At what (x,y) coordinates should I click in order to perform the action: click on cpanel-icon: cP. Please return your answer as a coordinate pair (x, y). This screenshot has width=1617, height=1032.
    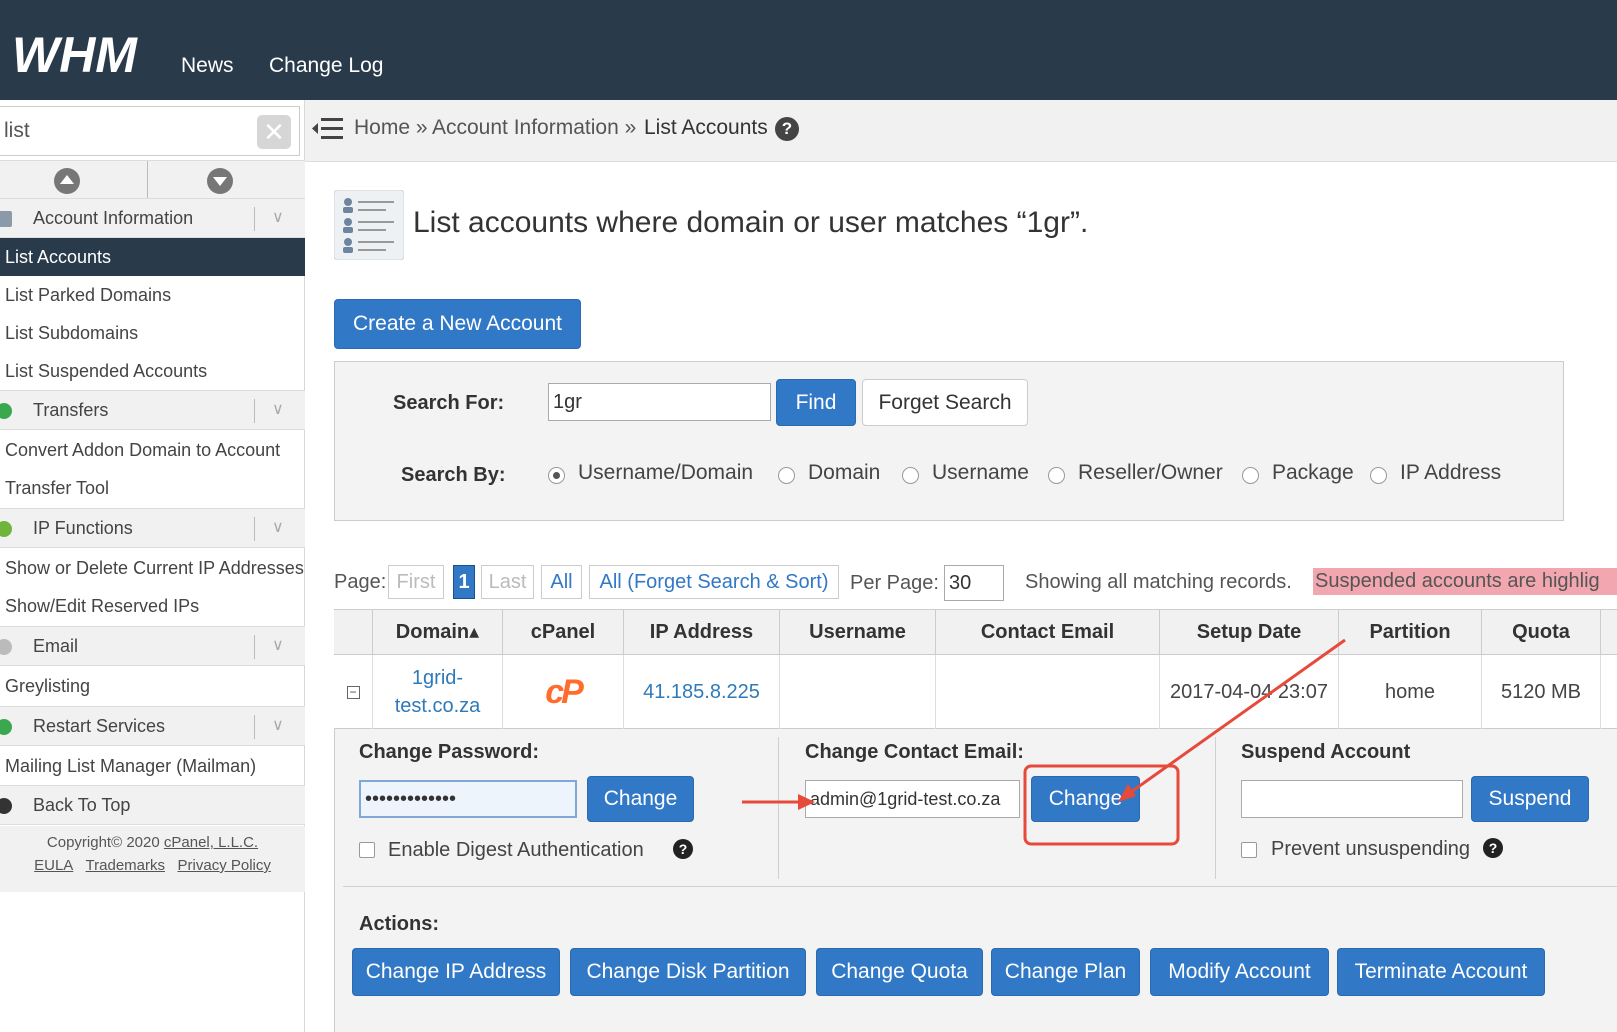
    Looking at the image, I should click on (563, 692).